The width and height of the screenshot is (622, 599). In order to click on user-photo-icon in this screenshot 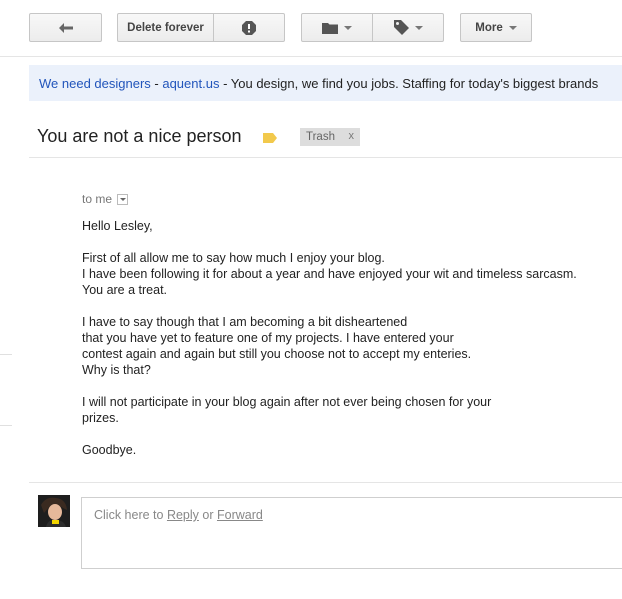, I will do `click(54, 511)`.